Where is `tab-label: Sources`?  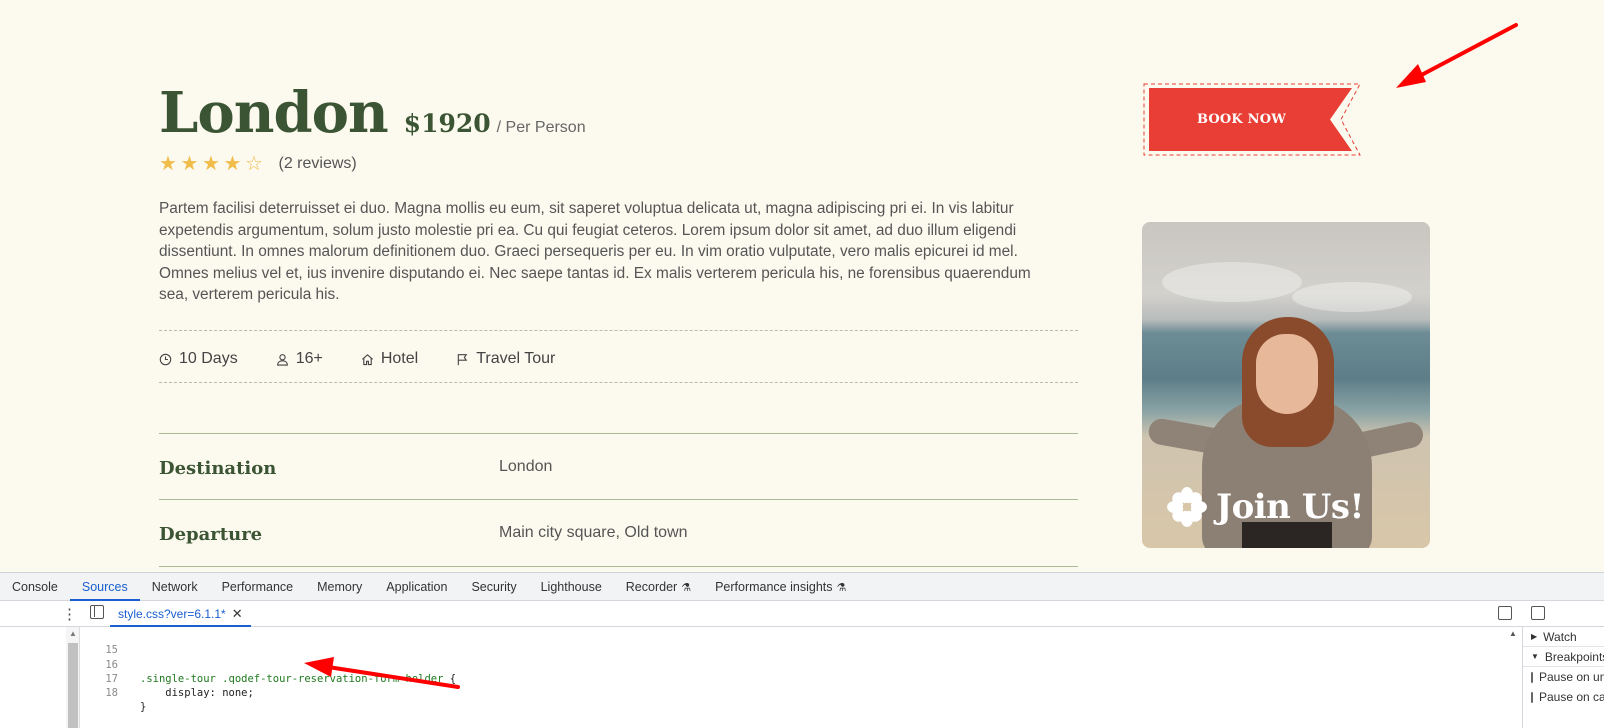
tab-label: Sources is located at coordinates (104, 586).